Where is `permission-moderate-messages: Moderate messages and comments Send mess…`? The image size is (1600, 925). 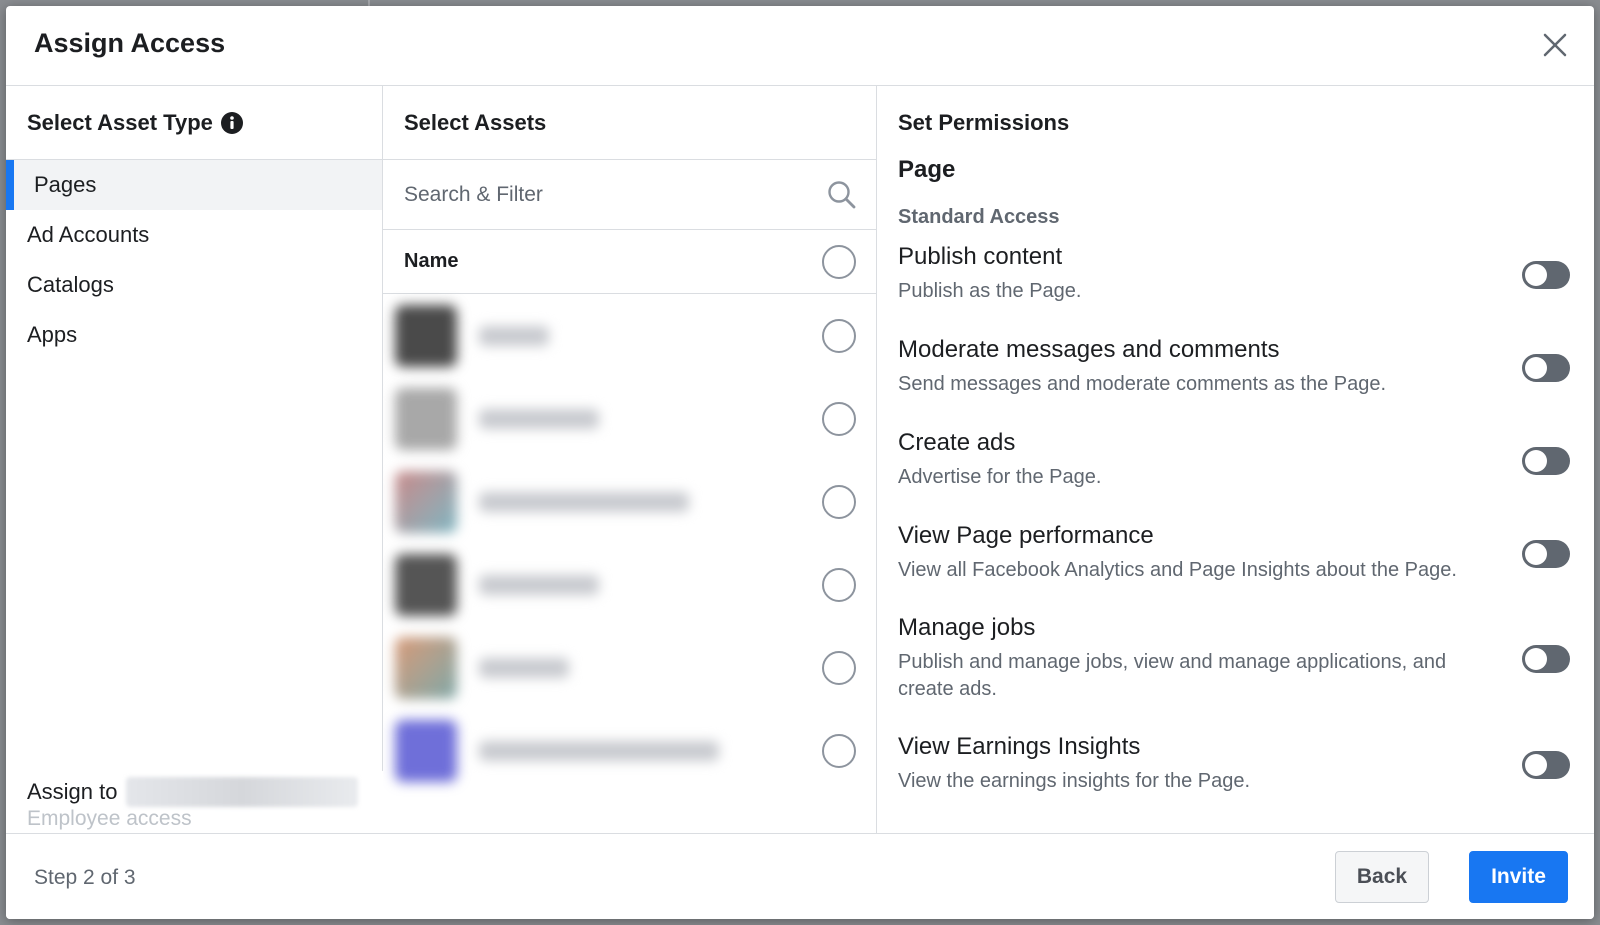 permission-moderate-messages: Moderate messages and comments Send mess… is located at coordinates (1246, 379).